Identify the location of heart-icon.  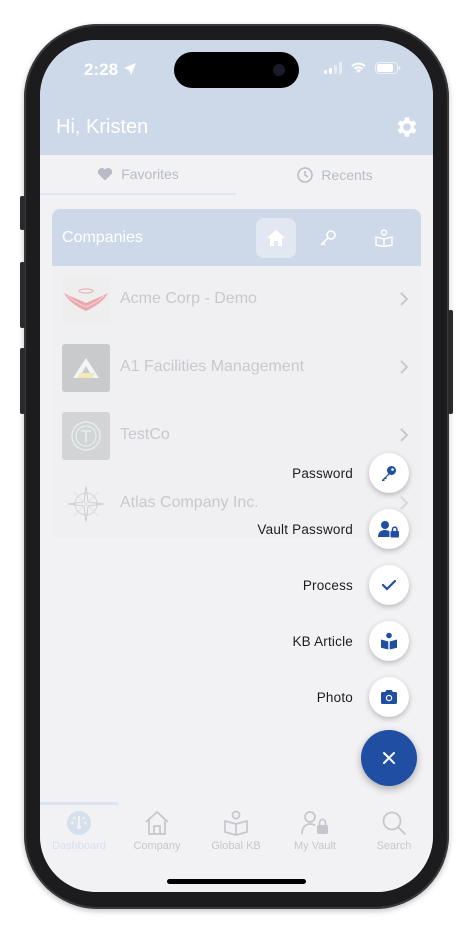
(105, 174).